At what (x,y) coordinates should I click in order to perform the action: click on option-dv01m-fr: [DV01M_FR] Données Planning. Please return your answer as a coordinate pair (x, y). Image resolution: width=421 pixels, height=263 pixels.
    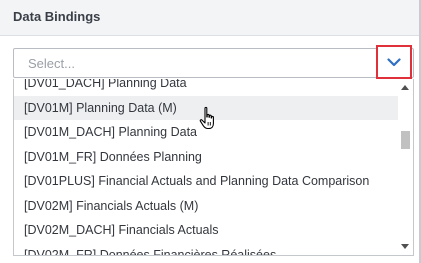
    Looking at the image, I should click on (206, 157).